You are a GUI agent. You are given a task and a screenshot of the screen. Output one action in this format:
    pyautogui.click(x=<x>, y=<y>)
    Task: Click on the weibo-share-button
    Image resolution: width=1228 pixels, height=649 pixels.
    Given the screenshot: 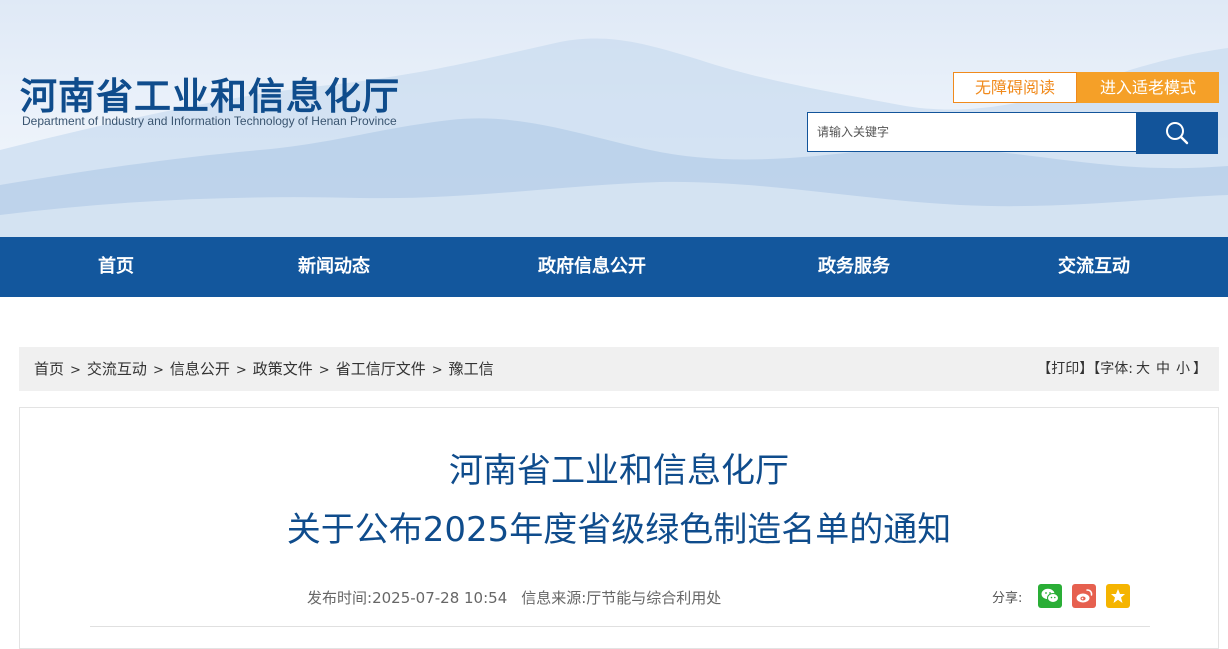 What is the action you would take?
    pyautogui.click(x=1084, y=596)
    